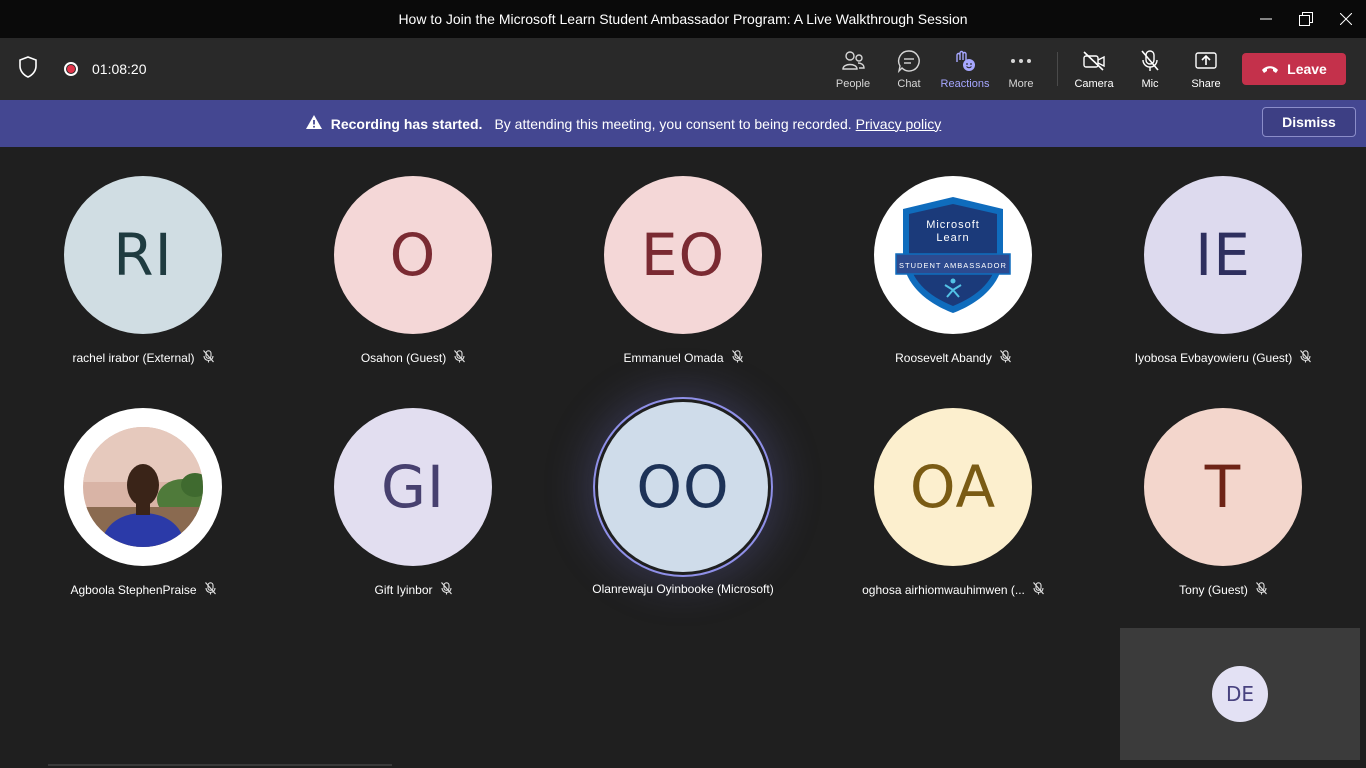 The image size is (1366, 768). Describe the element at coordinates (1223, 487) in the screenshot. I see `avatar: T` at that location.